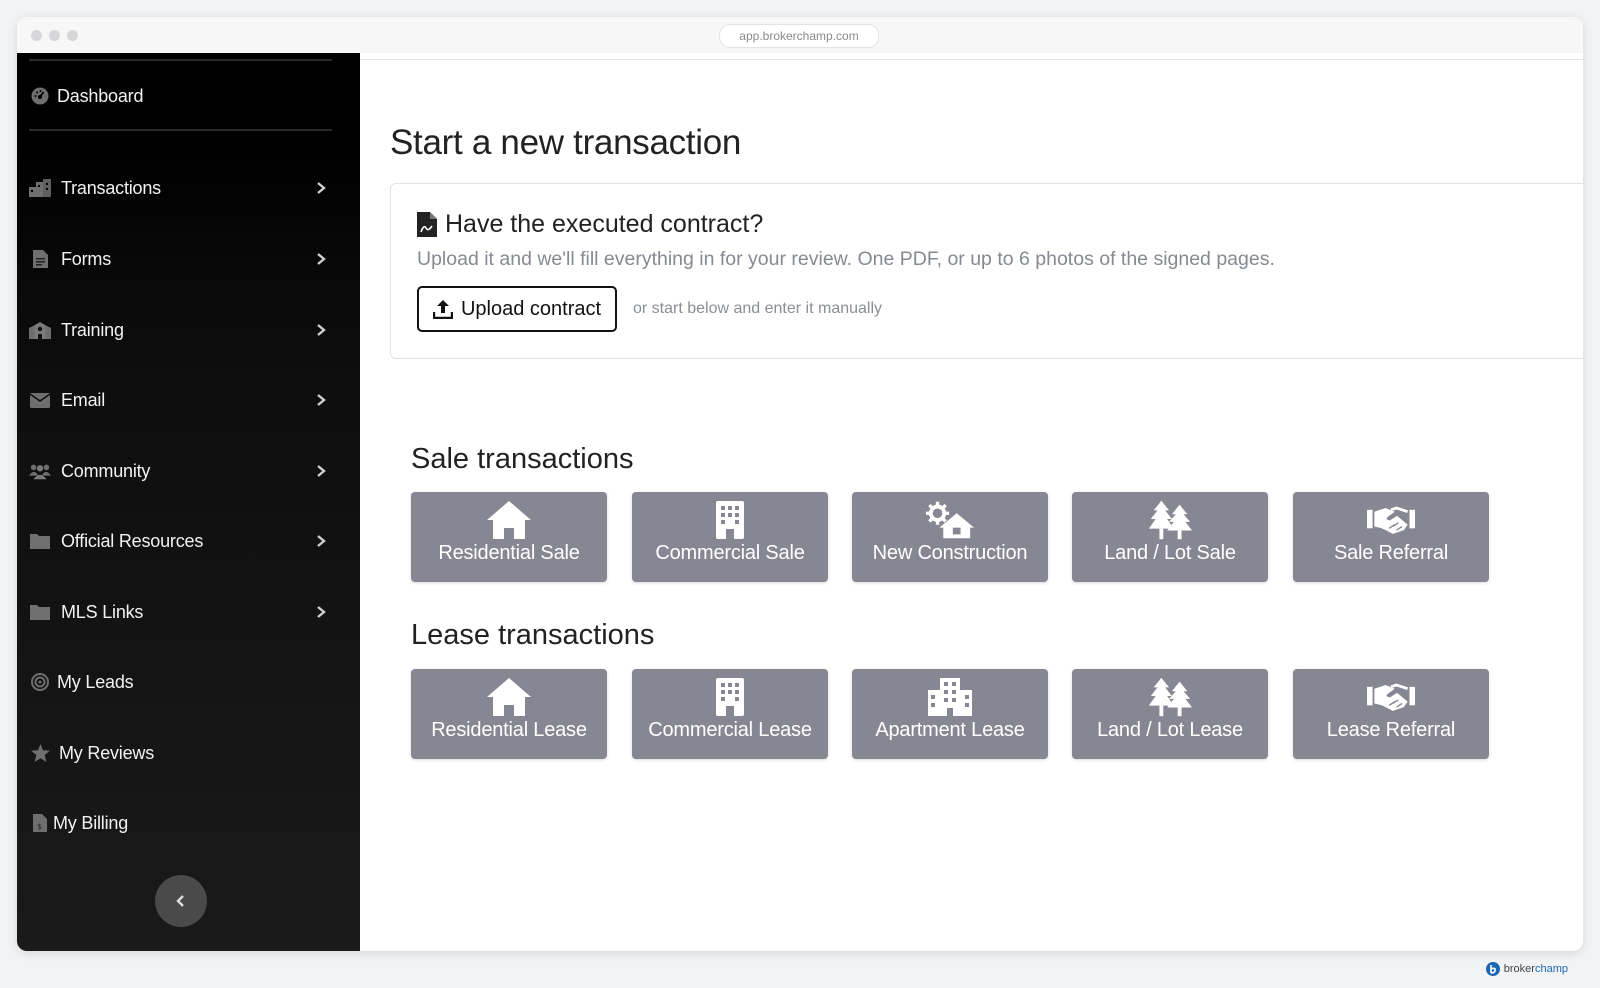 Image resolution: width=1600 pixels, height=988 pixels. Describe the element at coordinates (107, 752) in the screenshot. I see `sidebar-item-label: My Reviews` at that location.